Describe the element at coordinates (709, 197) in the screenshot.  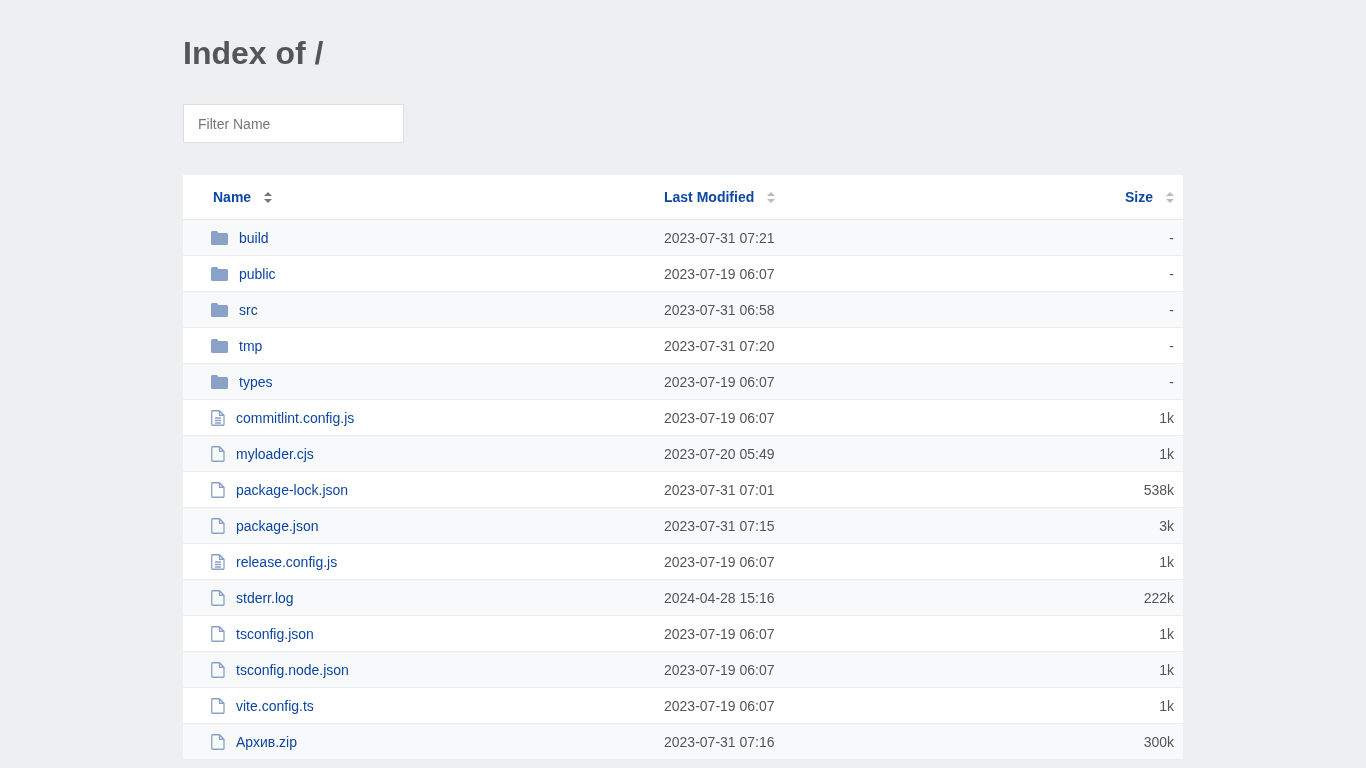
I see `column-header-link: Last Modified` at that location.